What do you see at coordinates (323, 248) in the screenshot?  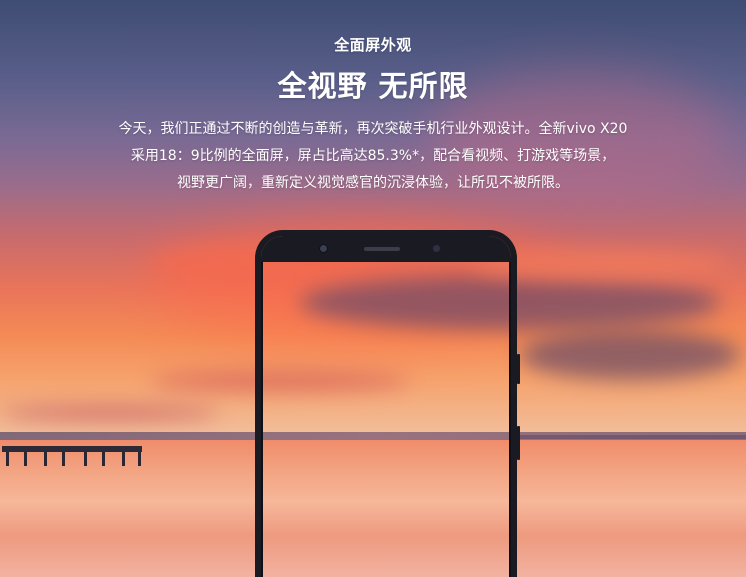 I see `front-camera-icon` at bounding box center [323, 248].